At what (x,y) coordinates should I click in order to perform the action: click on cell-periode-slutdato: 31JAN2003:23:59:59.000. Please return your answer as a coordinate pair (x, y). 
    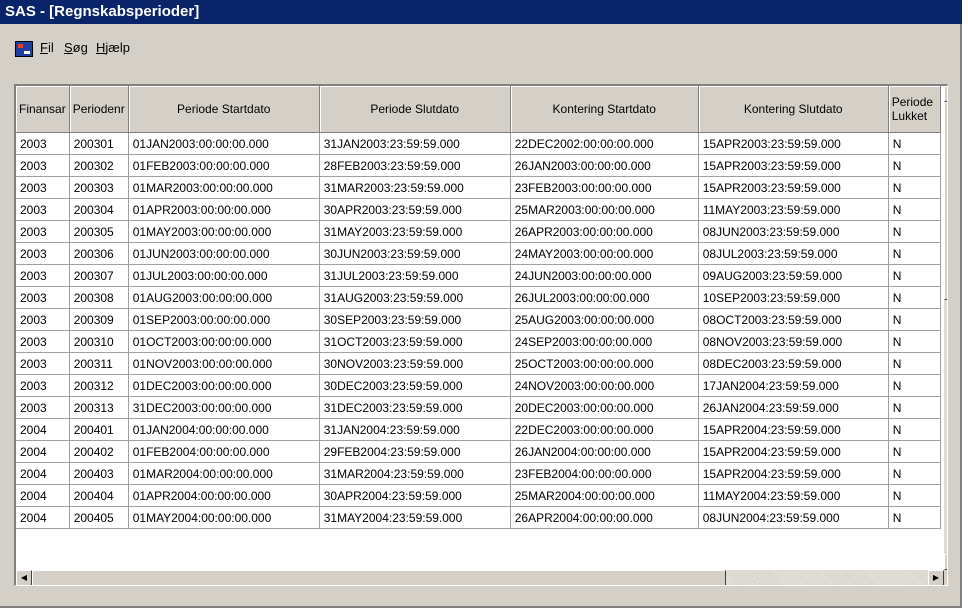
    Looking at the image, I should click on (415, 143).